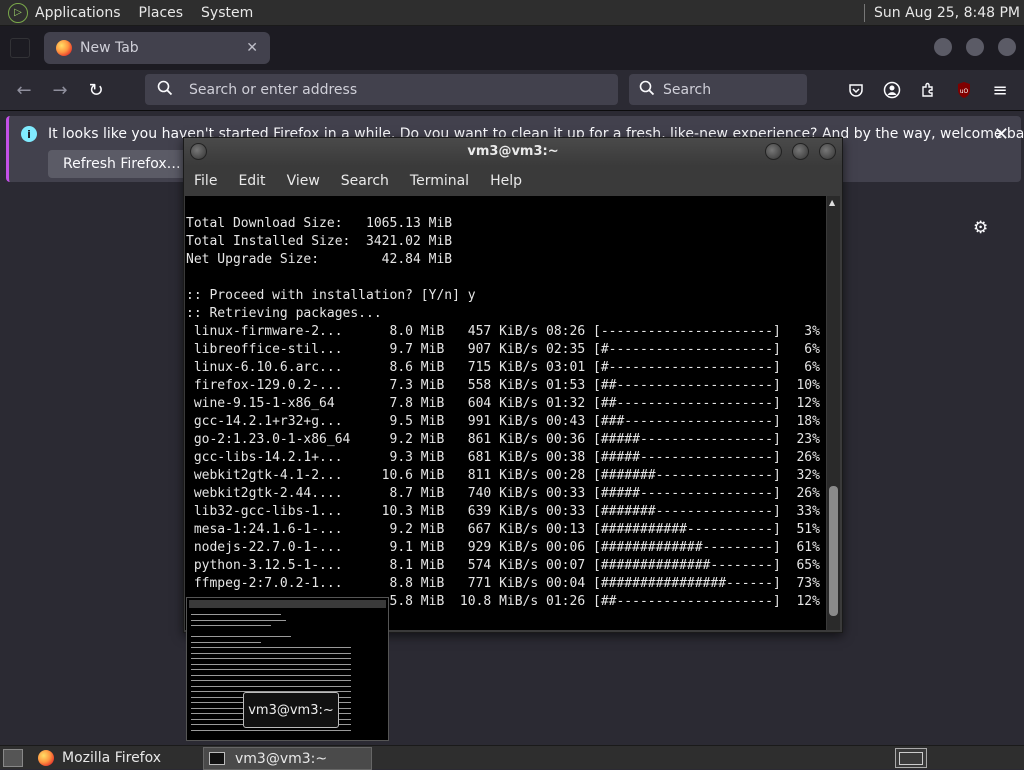  Describe the element at coordinates (112, 757) in the screenshot. I see `task-label: Mozilla Firefox` at that location.